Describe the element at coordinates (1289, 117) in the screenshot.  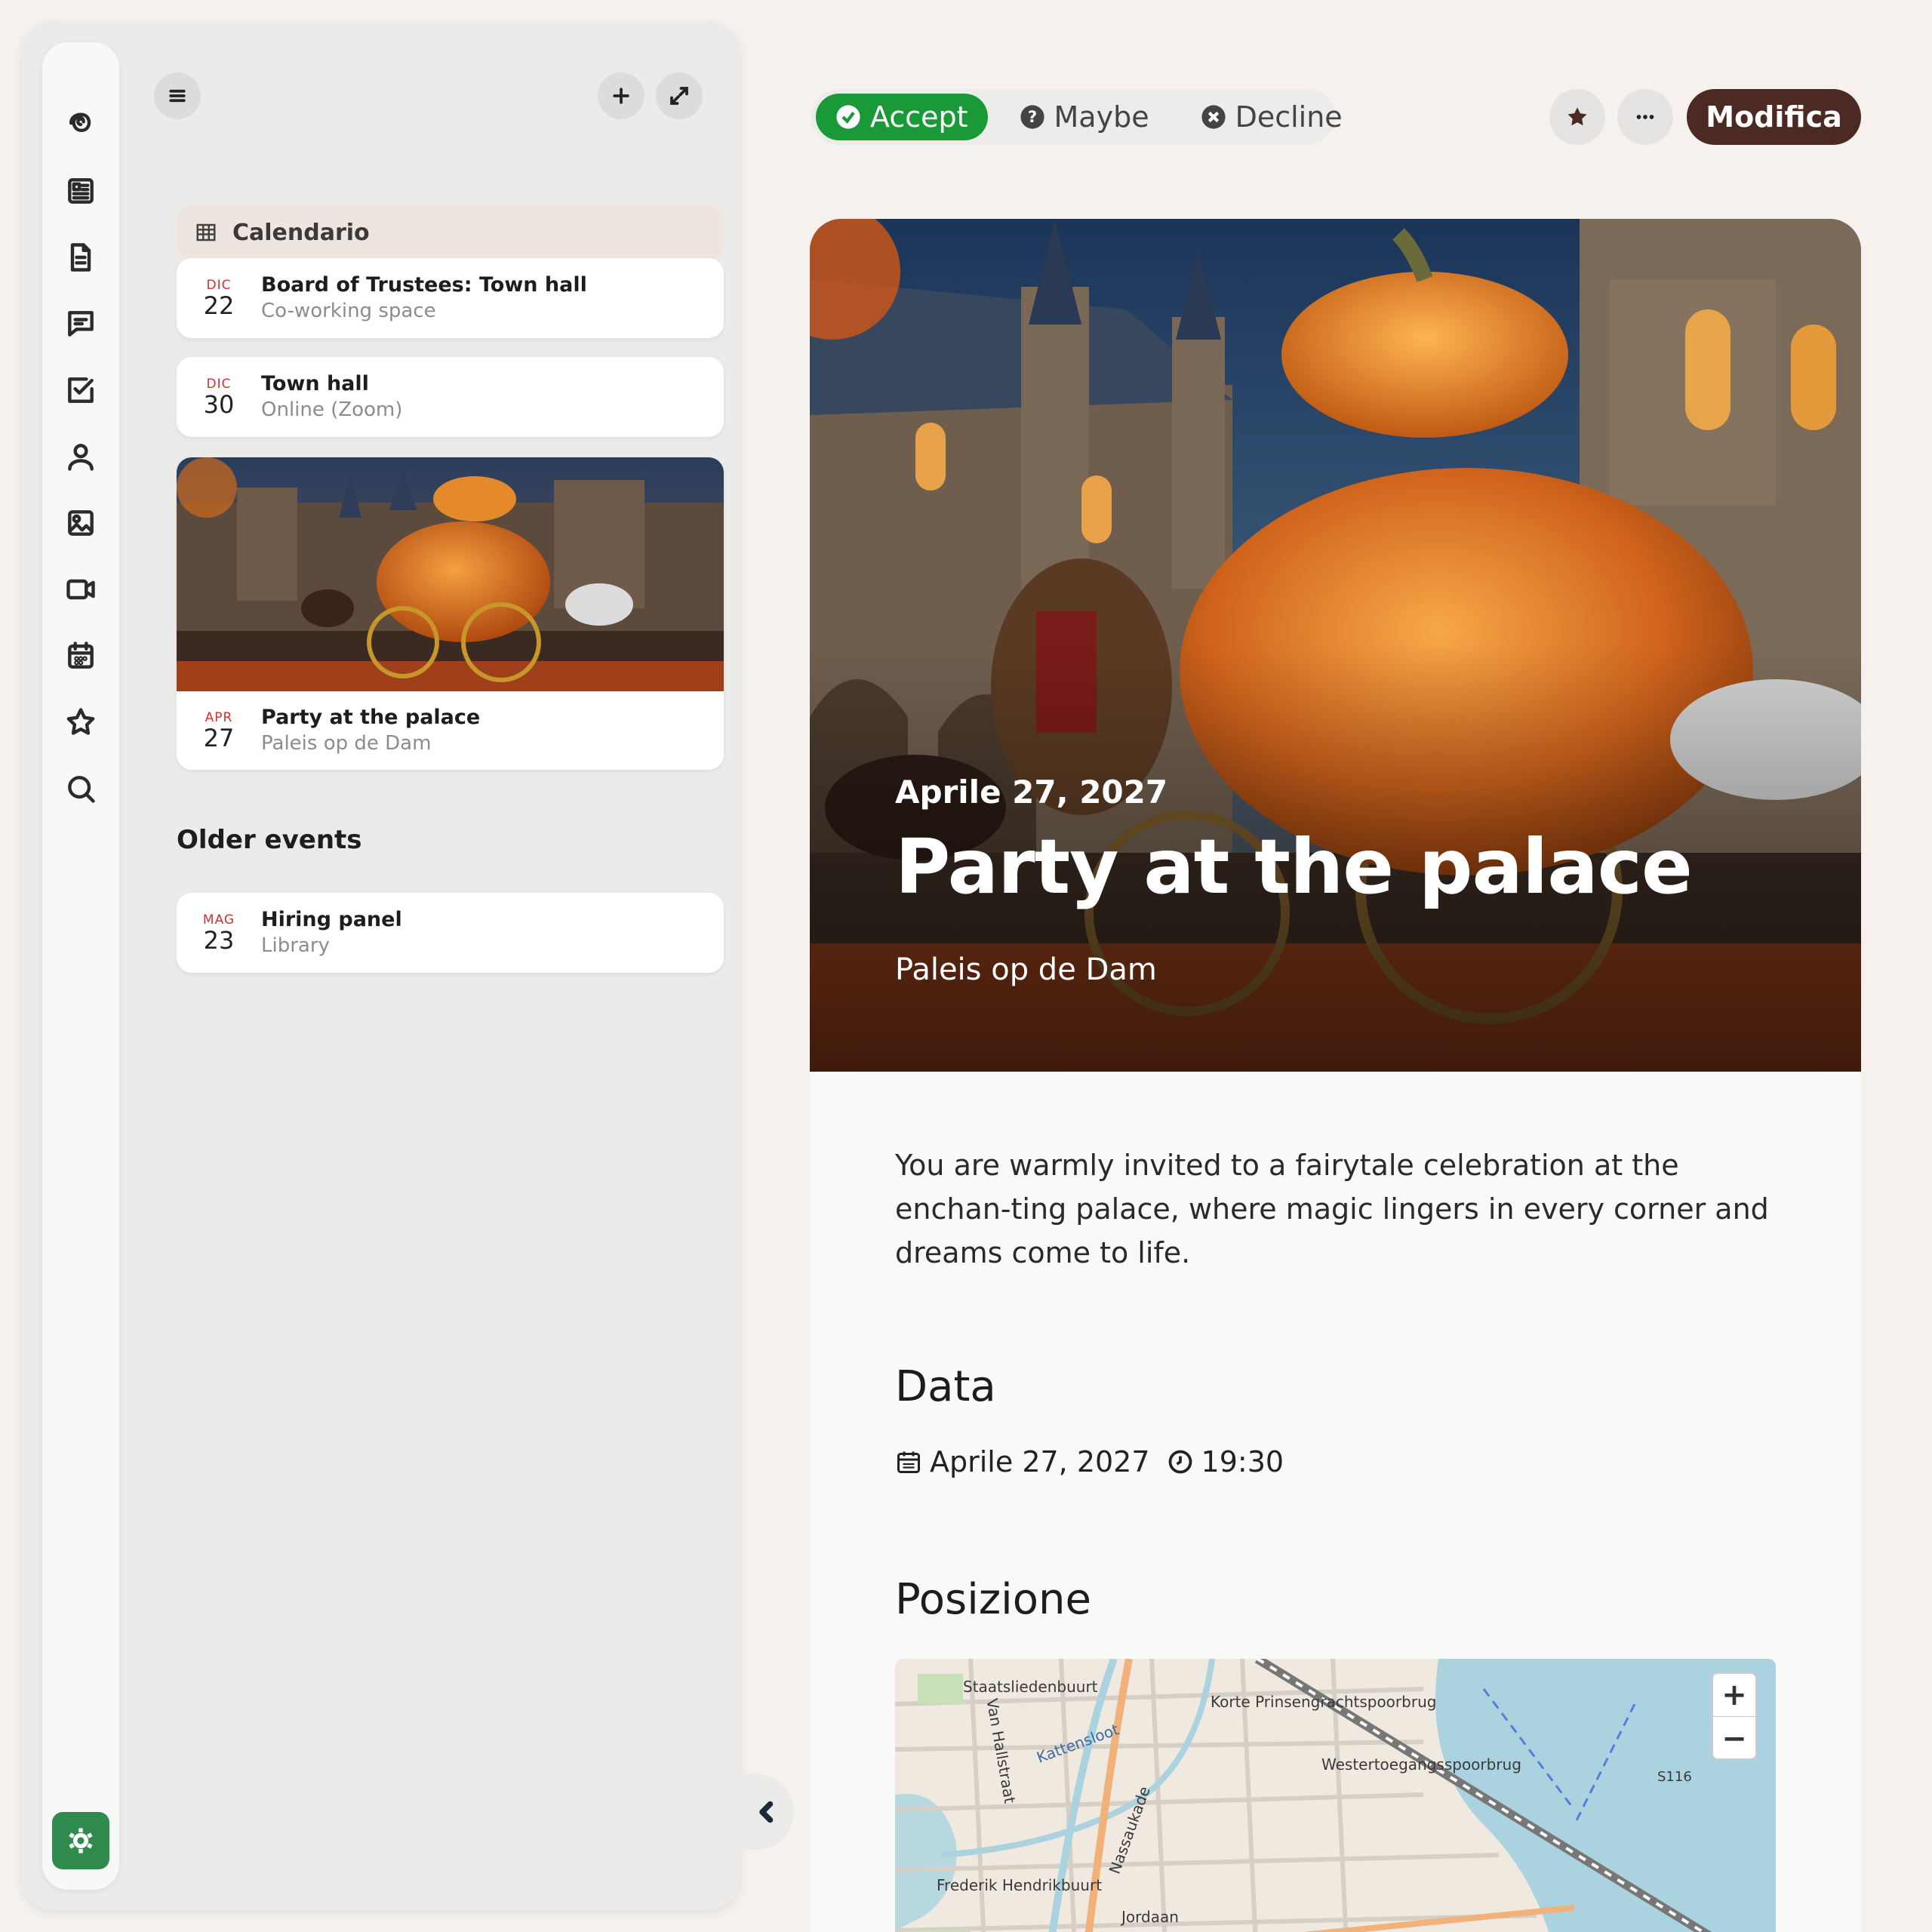
I see `decline-label: Decline` at that location.